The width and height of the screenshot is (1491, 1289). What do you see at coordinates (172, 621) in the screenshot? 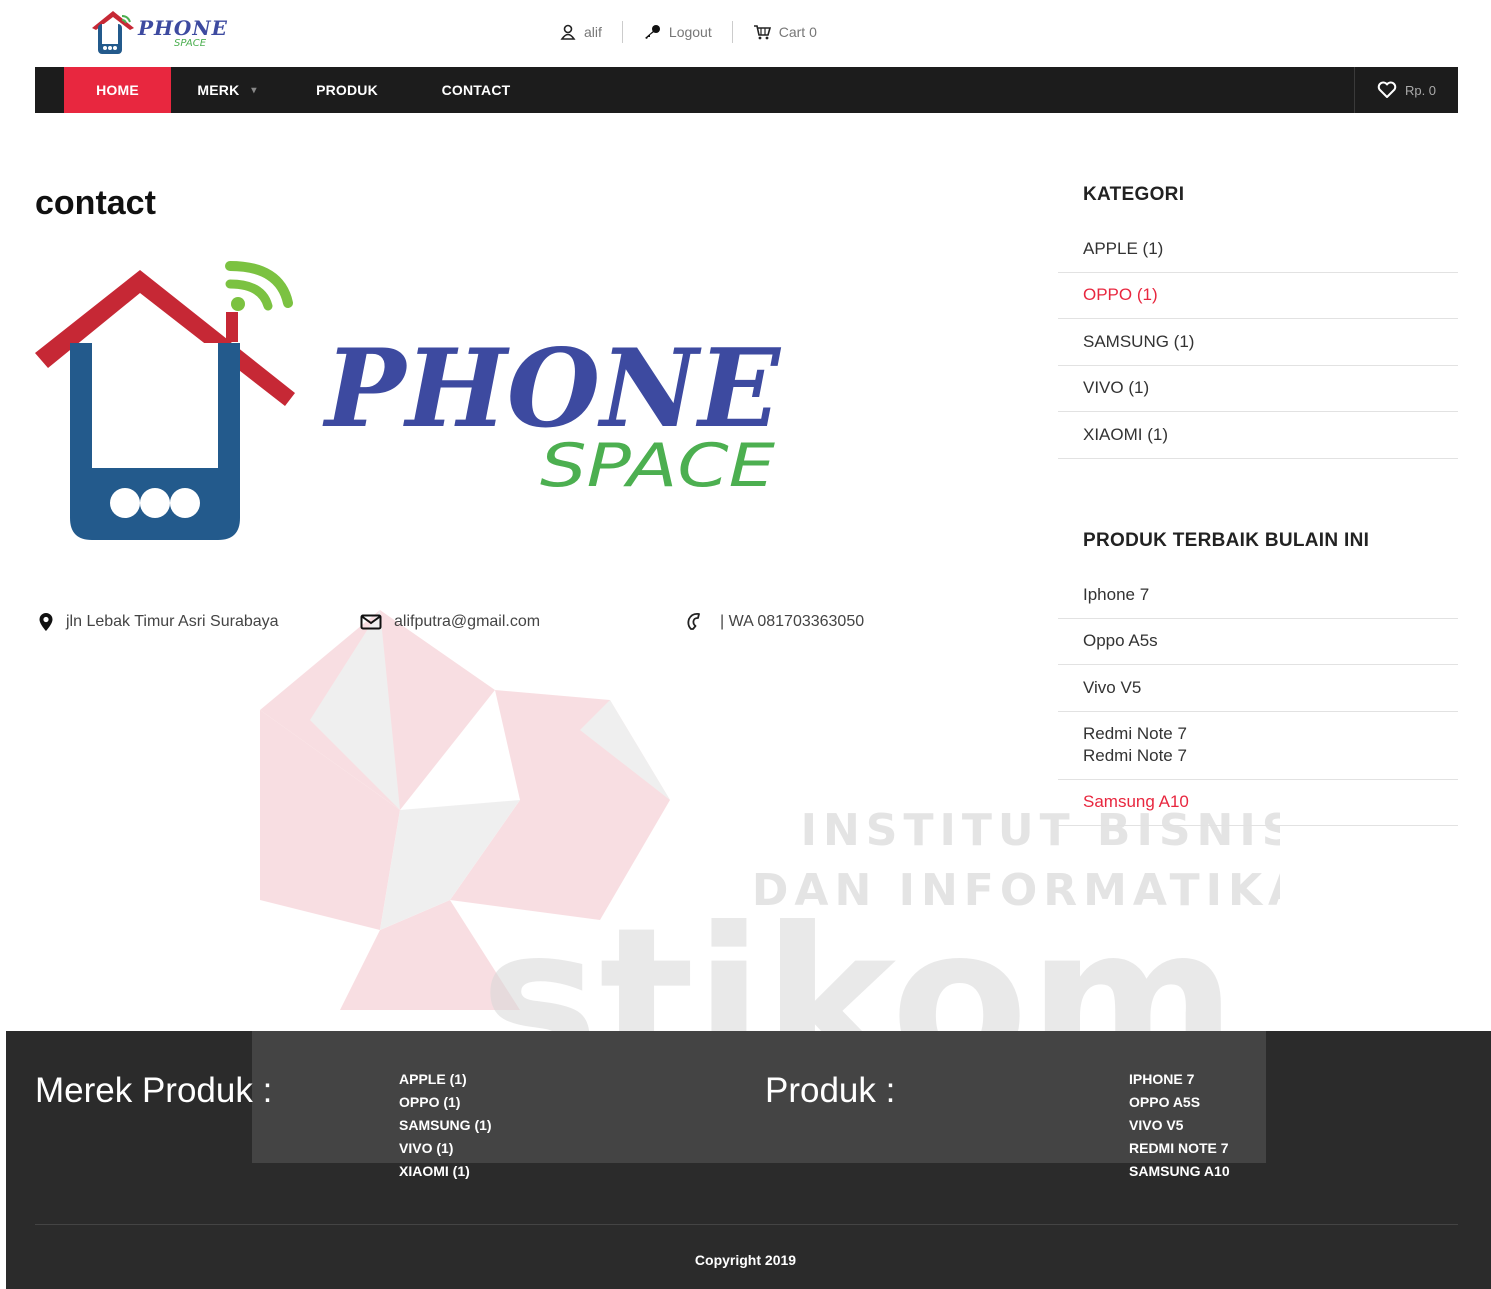
I see `address-text: jln Lebak Timur Asri Surabaya` at bounding box center [172, 621].